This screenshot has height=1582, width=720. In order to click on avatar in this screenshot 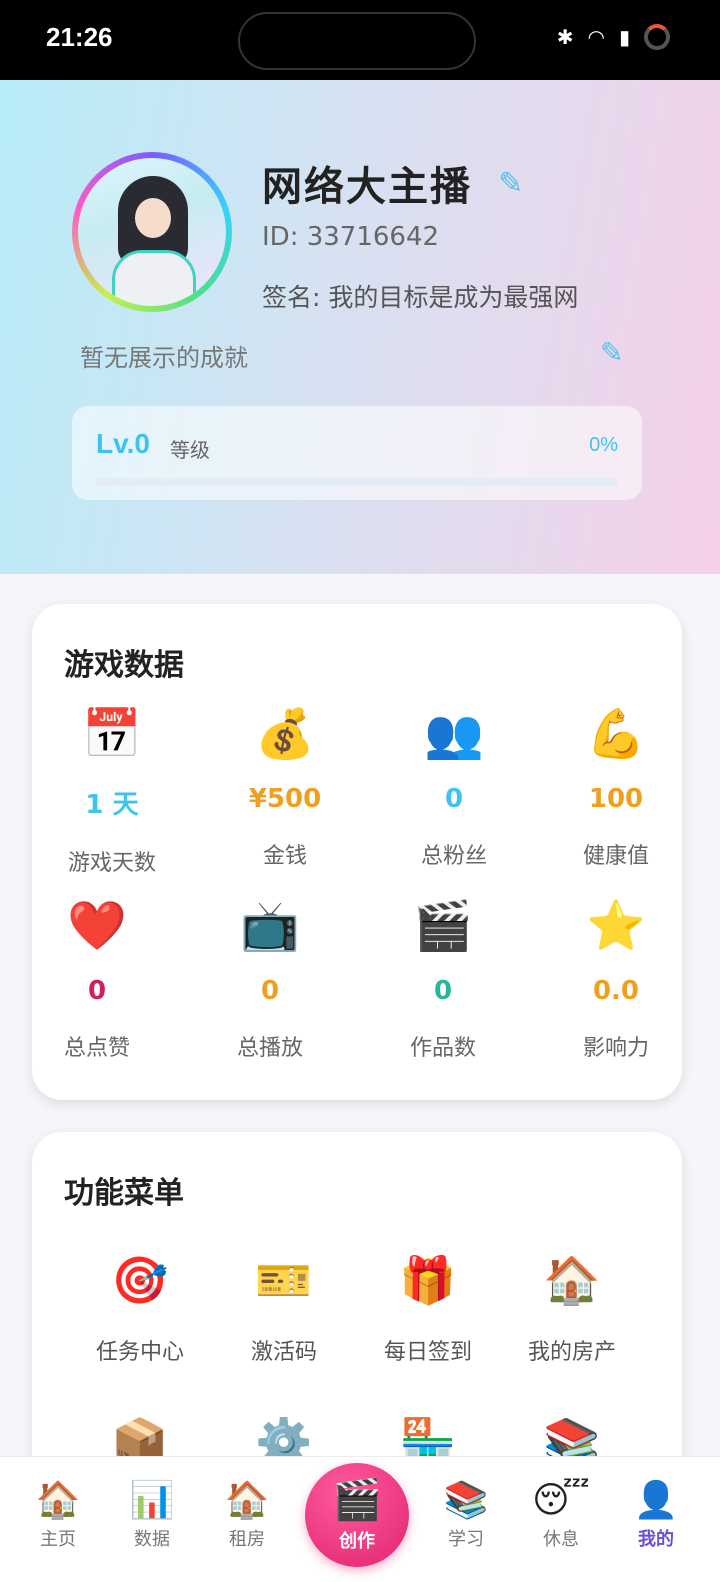, I will do `click(152, 232)`.